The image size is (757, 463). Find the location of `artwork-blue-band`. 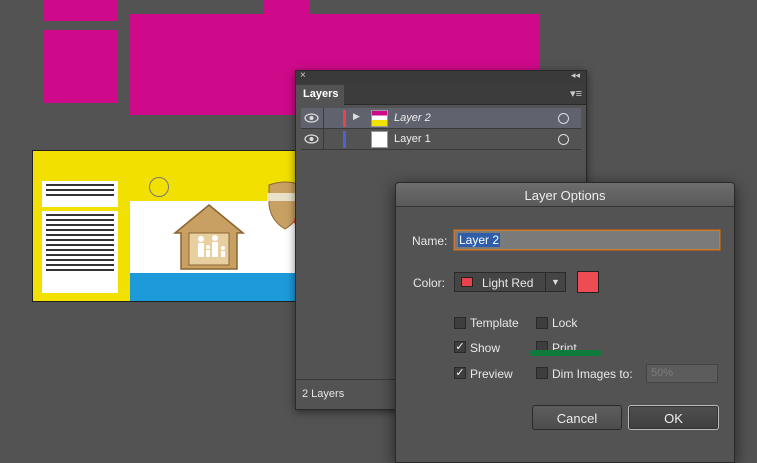

artwork-blue-band is located at coordinates (213, 287).